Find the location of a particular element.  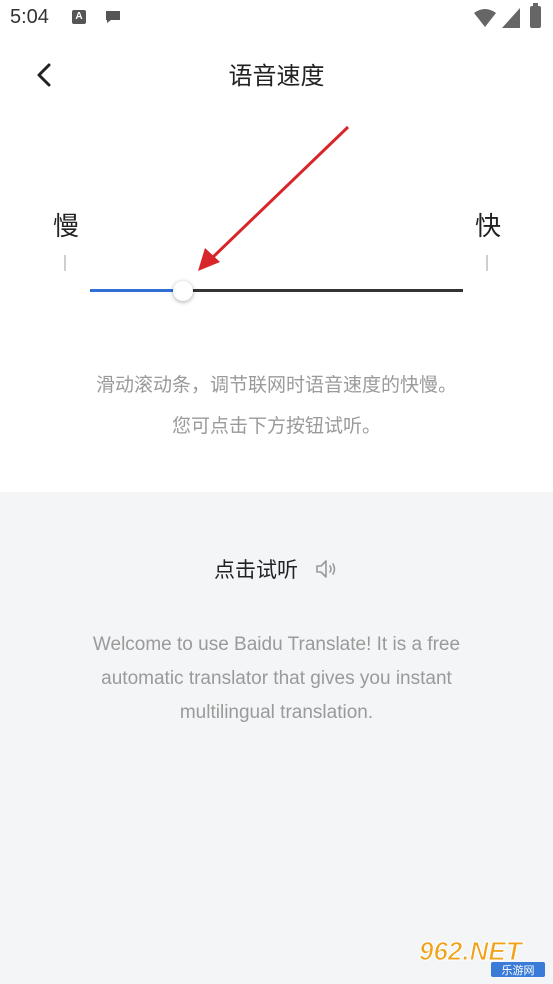

status-time: 5:04 is located at coordinates (29, 17).